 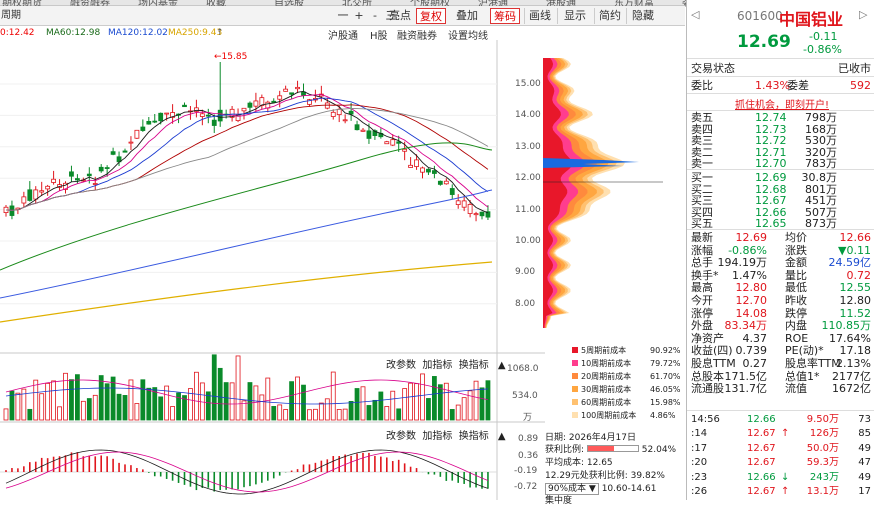 What do you see at coordinates (864, 448) in the screenshot?
I see `tick-count: 49` at bounding box center [864, 448].